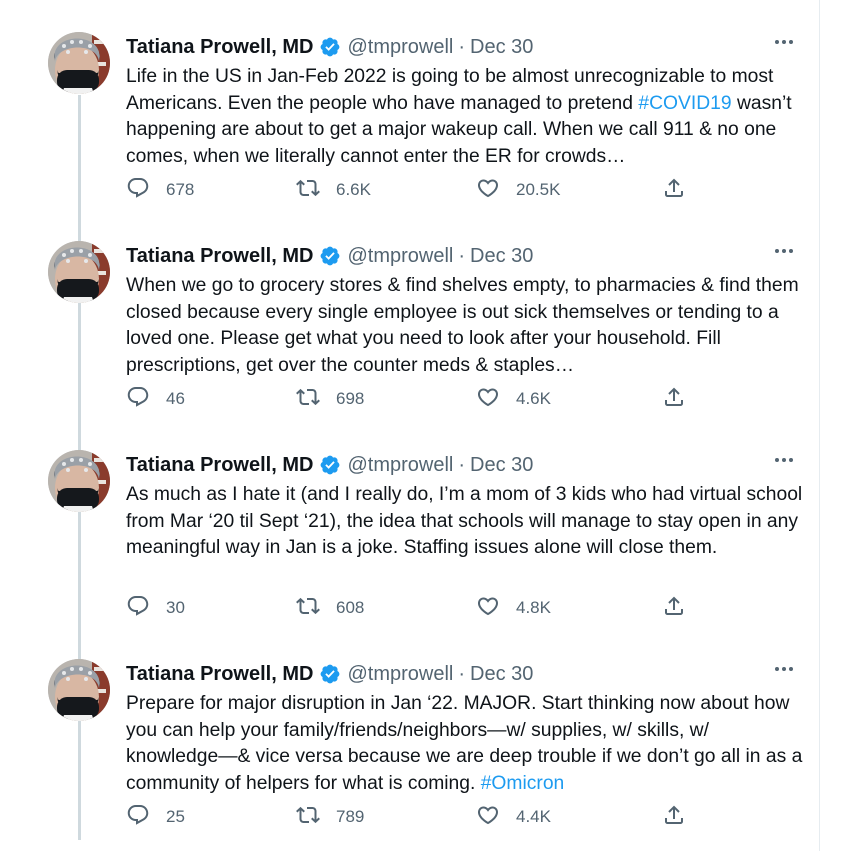 The width and height of the screenshot is (848, 851). What do you see at coordinates (160, 190) in the screenshot?
I see `reply-button: 678` at bounding box center [160, 190].